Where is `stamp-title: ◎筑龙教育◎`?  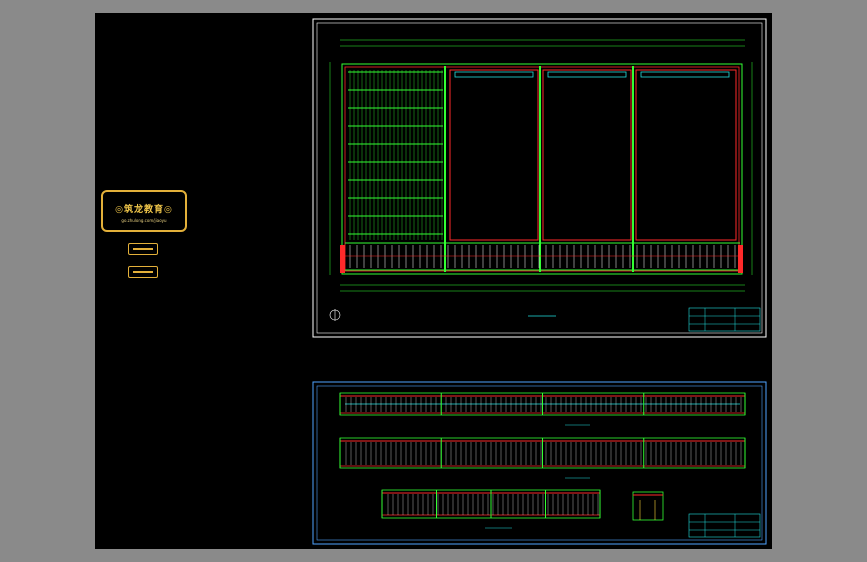 stamp-title: ◎筑龙教育◎ is located at coordinates (144, 210).